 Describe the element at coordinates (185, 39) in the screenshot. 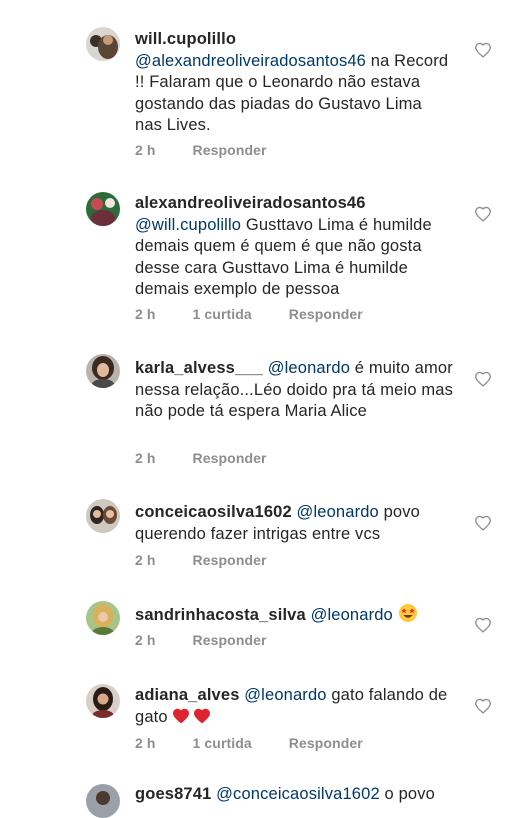

I see `comment-username: will.cupolillo` at that location.